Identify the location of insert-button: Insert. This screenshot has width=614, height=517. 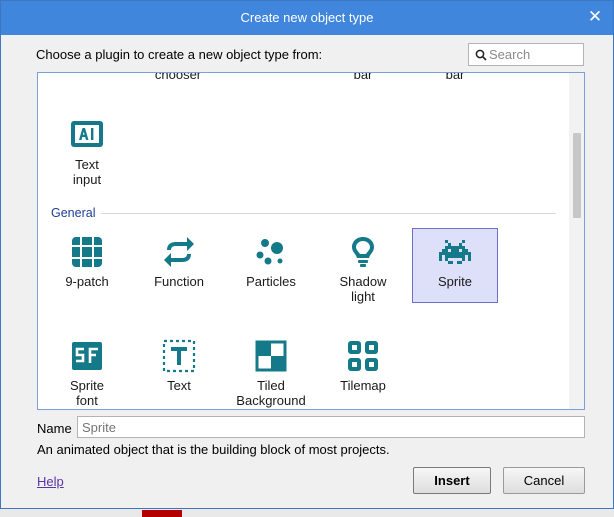
(452, 480).